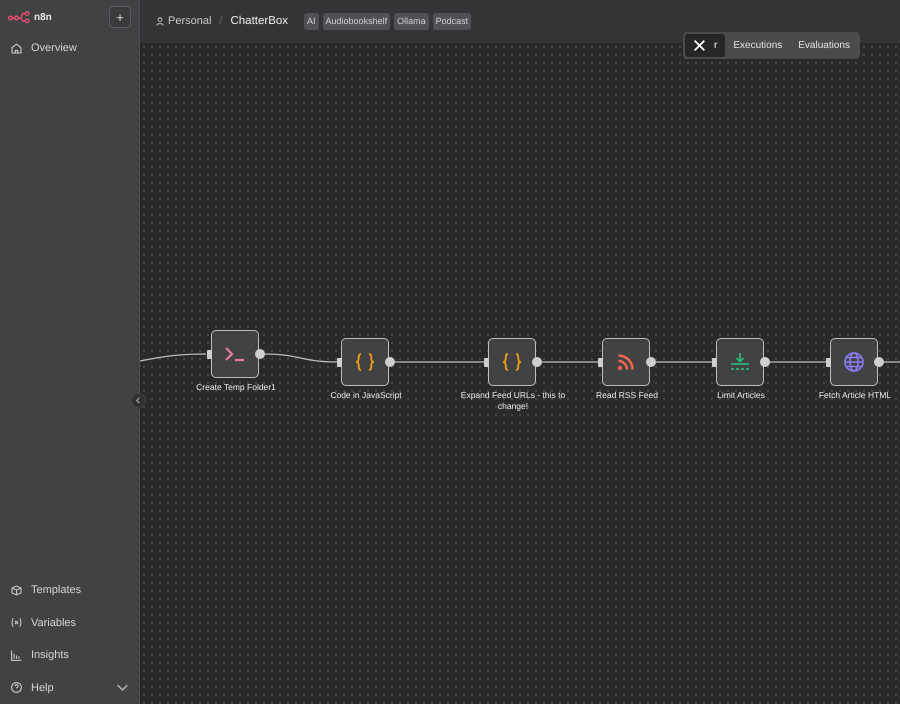  I want to click on bar-chart-icon, so click(16, 655).